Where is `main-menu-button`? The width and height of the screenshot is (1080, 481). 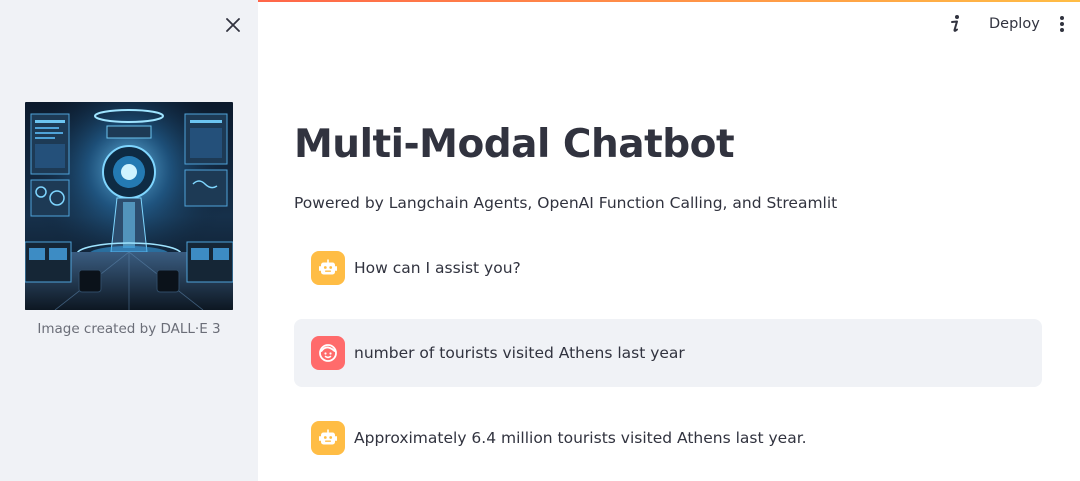
main-menu-button is located at coordinates (1062, 24).